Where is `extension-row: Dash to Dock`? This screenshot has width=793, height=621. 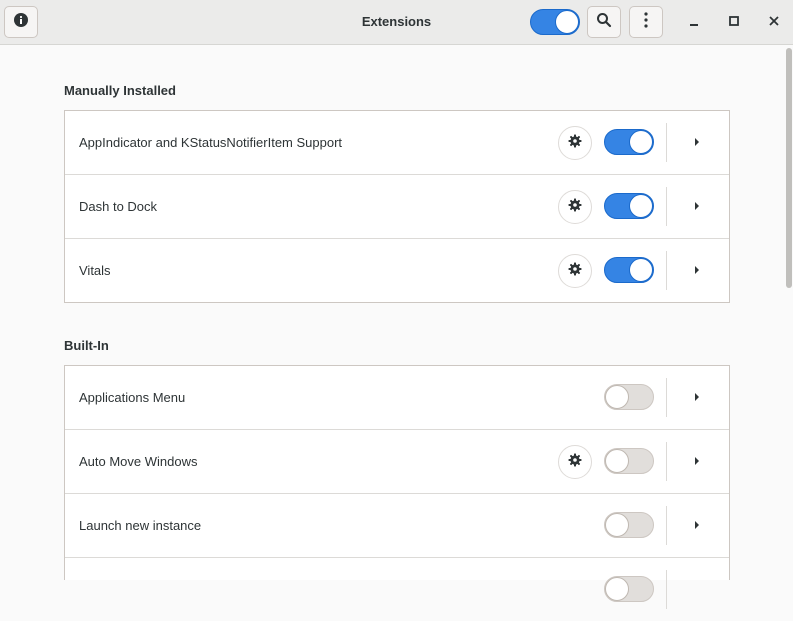
extension-row: Dash to Dock is located at coordinates (397, 207).